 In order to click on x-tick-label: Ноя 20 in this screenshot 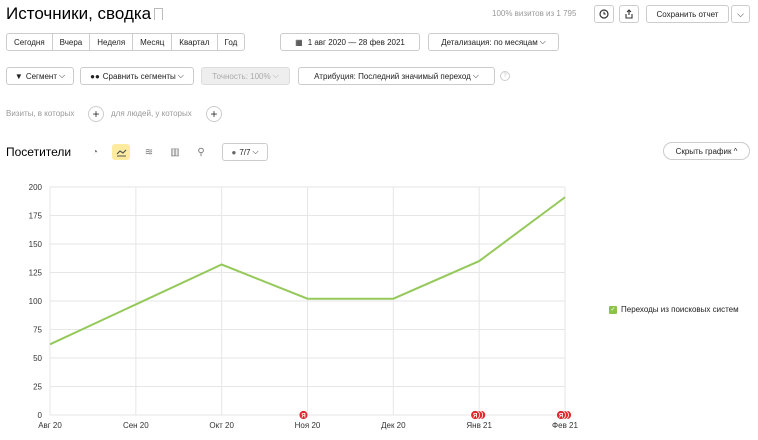, I will do `click(308, 425)`.